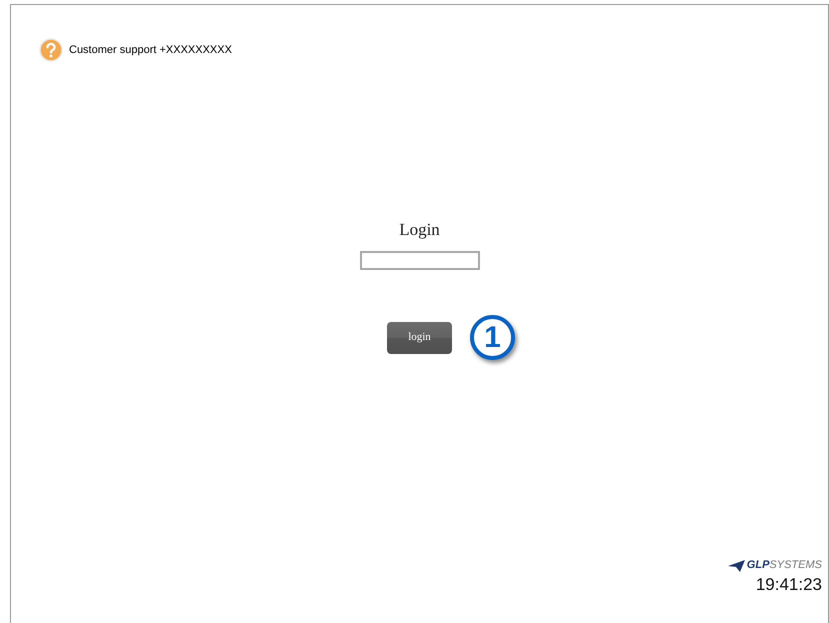  Describe the element at coordinates (419, 230) in the screenshot. I see `login-title: Login` at that location.